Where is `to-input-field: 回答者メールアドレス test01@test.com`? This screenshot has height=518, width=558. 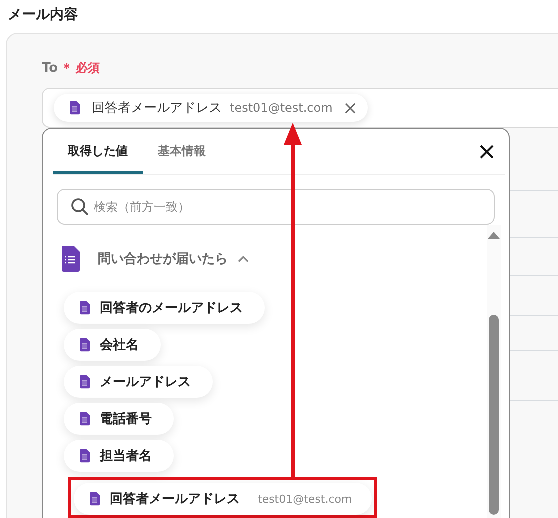
to-input-field: 回答者メールアドレス test01@test.com is located at coordinates (300, 108).